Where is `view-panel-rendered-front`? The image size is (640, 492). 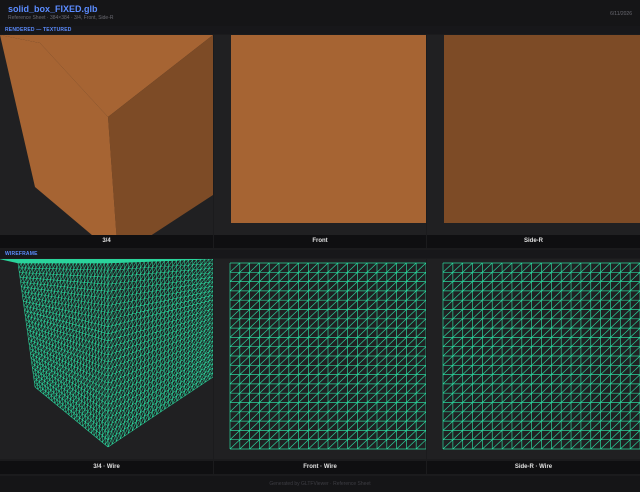
view-panel-rendered-front is located at coordinates (320, 135).